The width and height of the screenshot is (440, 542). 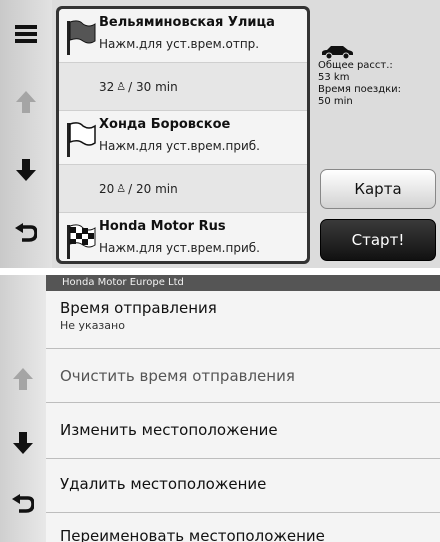 I want to click on menu-item-label: Время отправления, so click(x=138, y=308).